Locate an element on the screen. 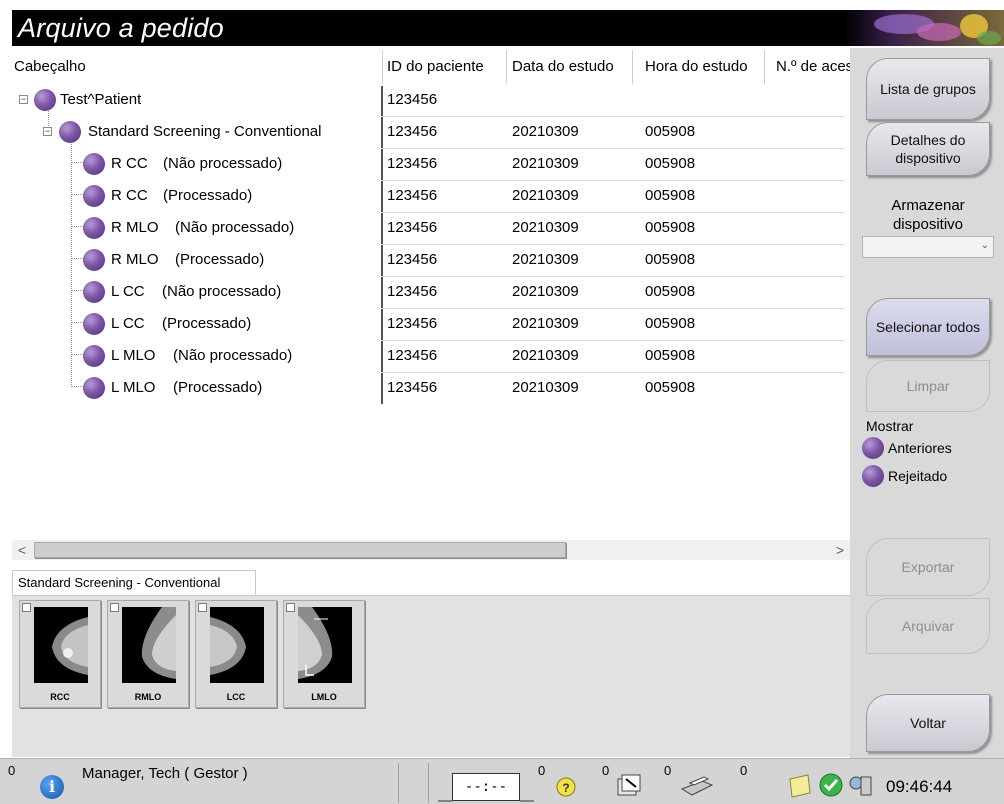 This screenshot has width=1004, height=804. show-priors-toggle: Anteriores is located at coordinates (907, 448).